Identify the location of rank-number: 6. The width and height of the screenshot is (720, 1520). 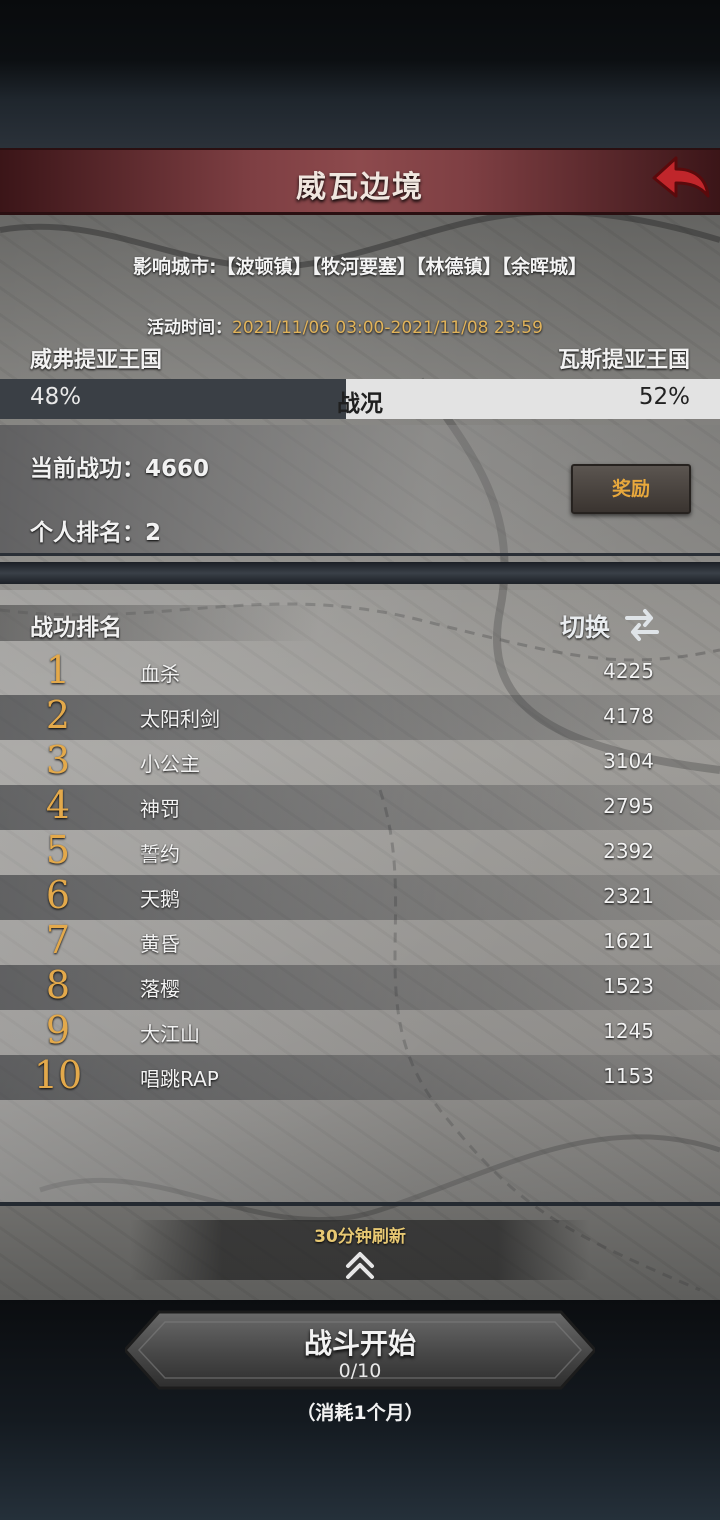
(58, 895).